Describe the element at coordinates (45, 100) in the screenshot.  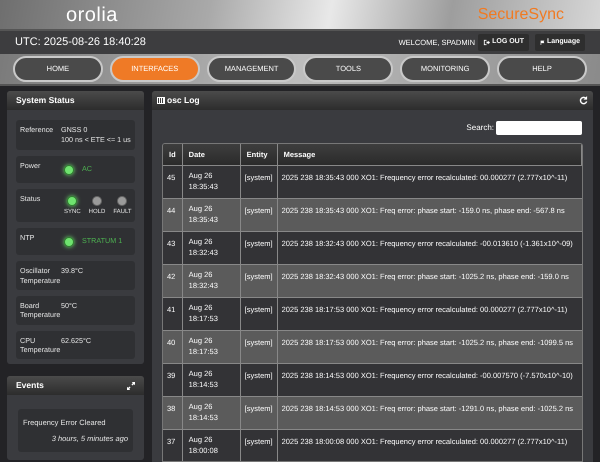
I see `panel-title: System Status` at that location.